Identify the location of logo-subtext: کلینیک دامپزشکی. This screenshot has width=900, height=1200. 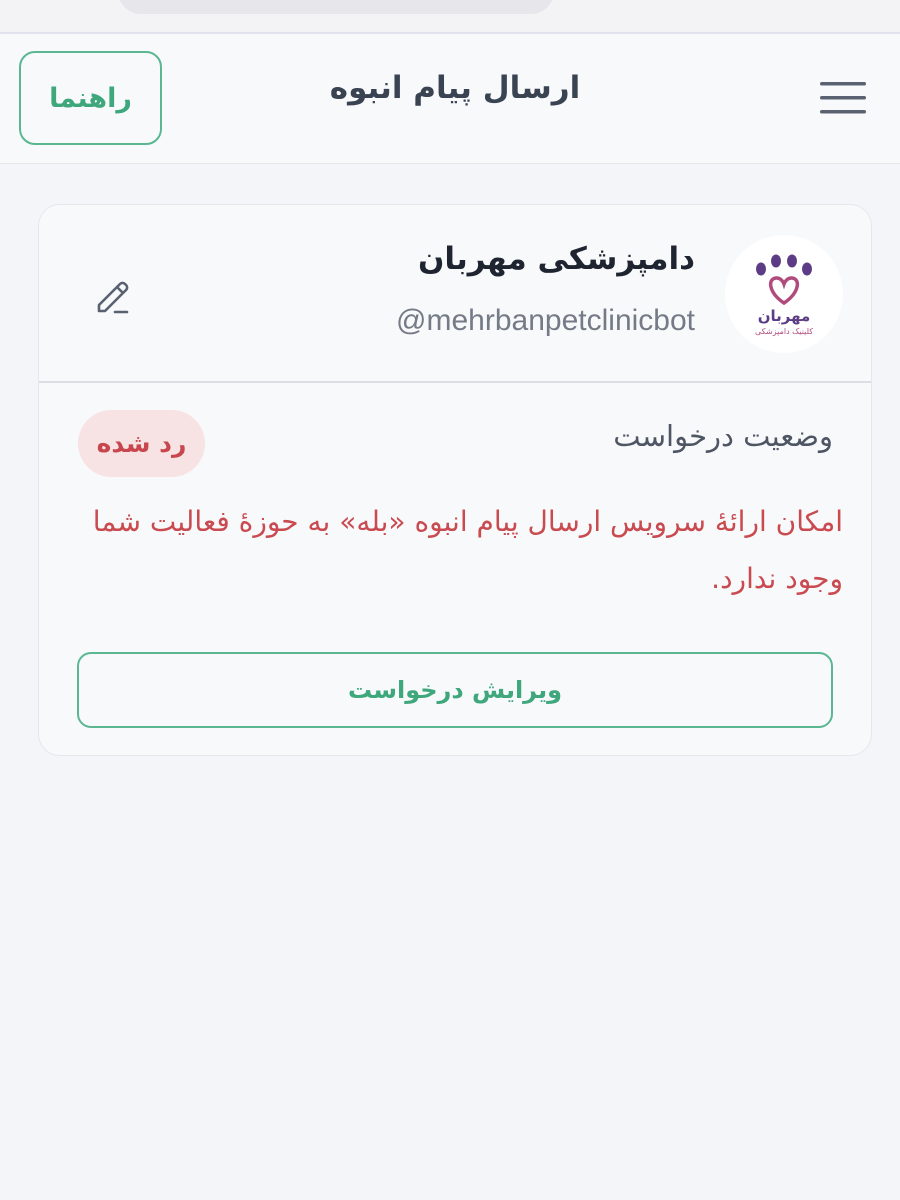
(784, 331).